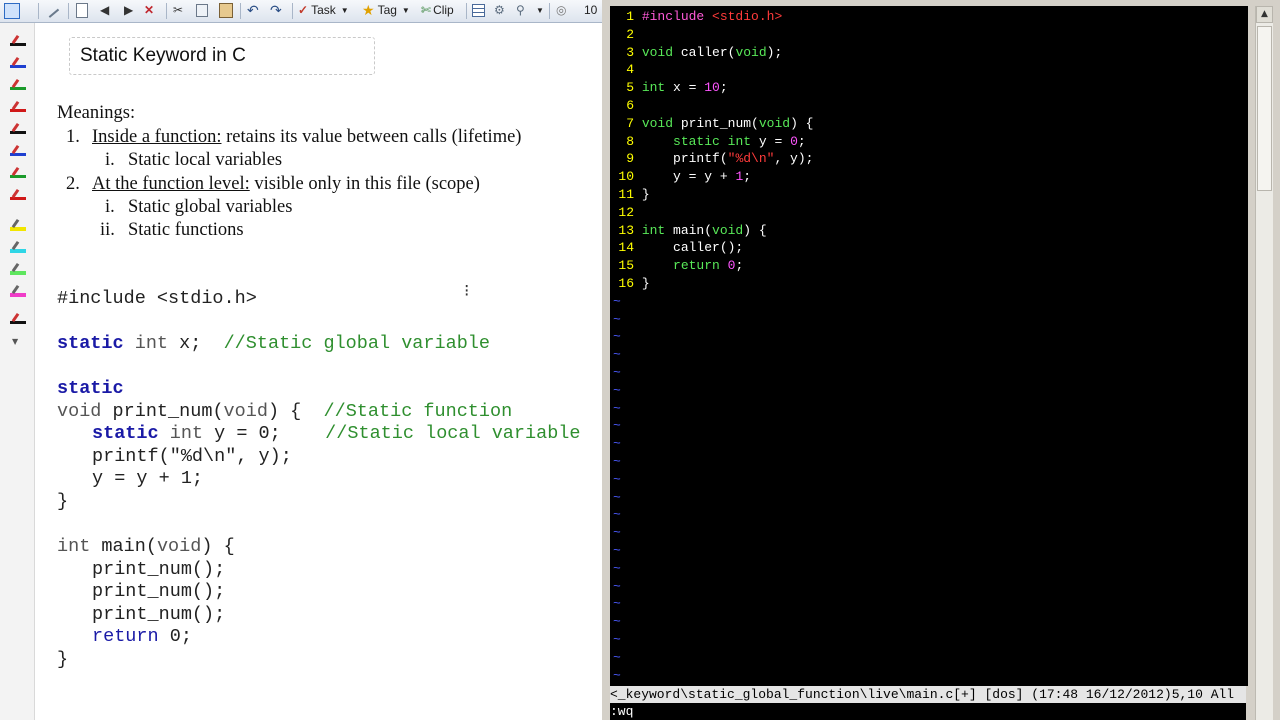 The height and width of the screenshot is (720, 1280). I want to click on vim-line: 3 void caller(void);, so click(696, 53).